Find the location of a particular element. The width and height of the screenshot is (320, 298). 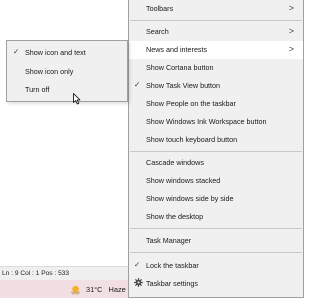

menu-item-label: Show Cortana button is located at coordinates (180, 67).